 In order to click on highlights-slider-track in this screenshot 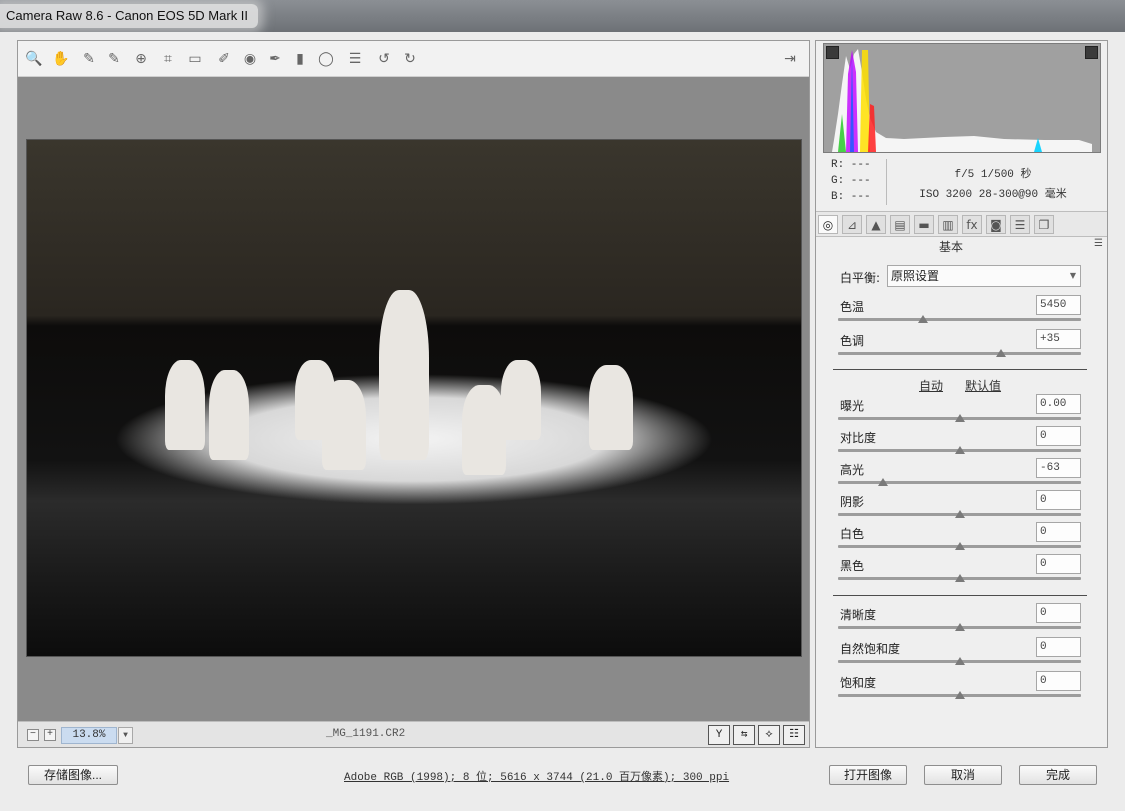, I will do `click(959, 482)`.